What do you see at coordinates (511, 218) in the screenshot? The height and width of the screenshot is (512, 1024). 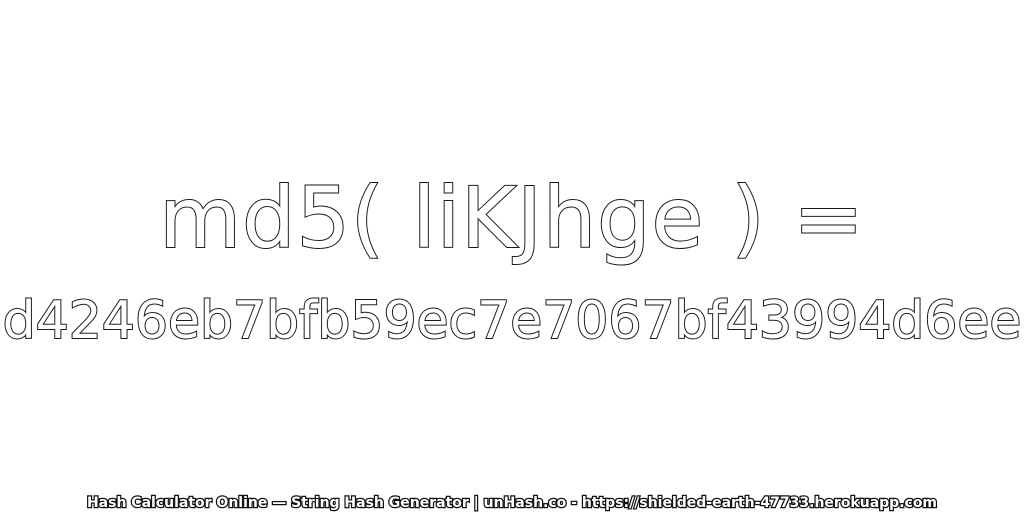 I see `md5-expression: md5( liKJhge ) =` at bounding box center [511, 218].